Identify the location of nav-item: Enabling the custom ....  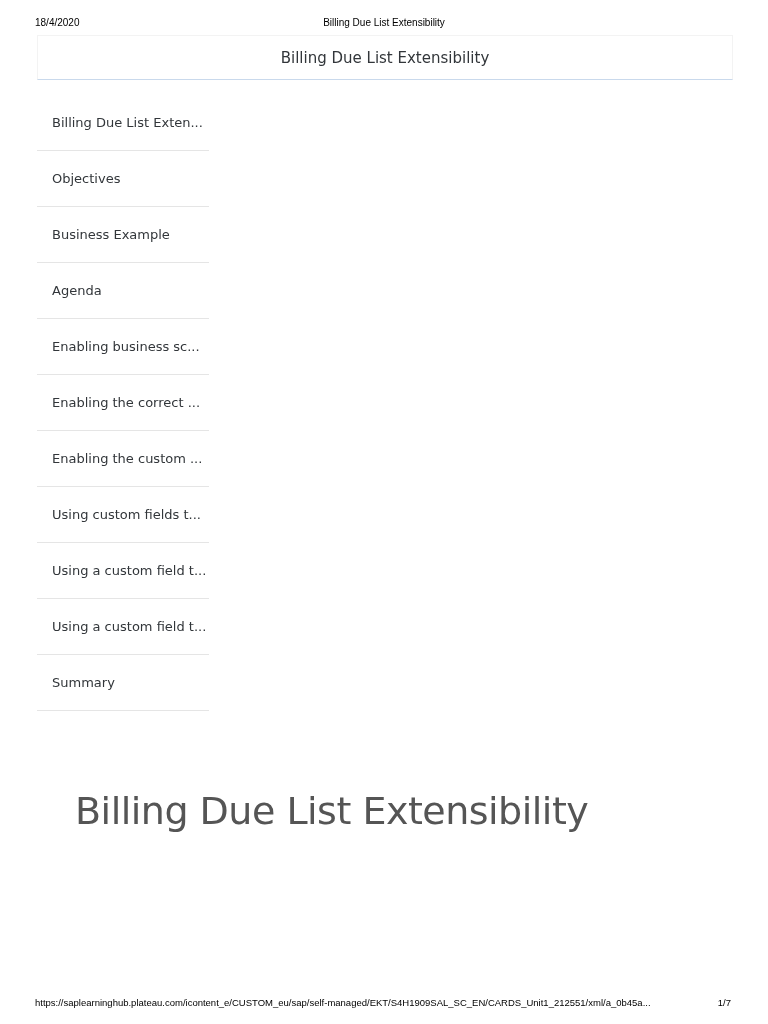
(123, 459).